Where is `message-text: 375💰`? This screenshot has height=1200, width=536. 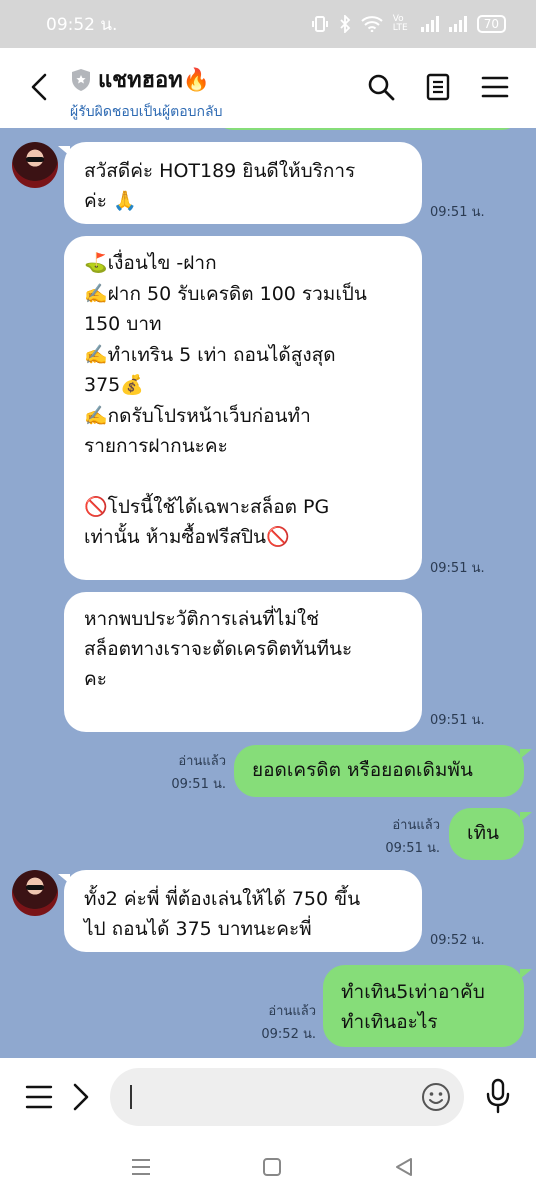 message-text: 375💰 is located at coordinates (114, 385).